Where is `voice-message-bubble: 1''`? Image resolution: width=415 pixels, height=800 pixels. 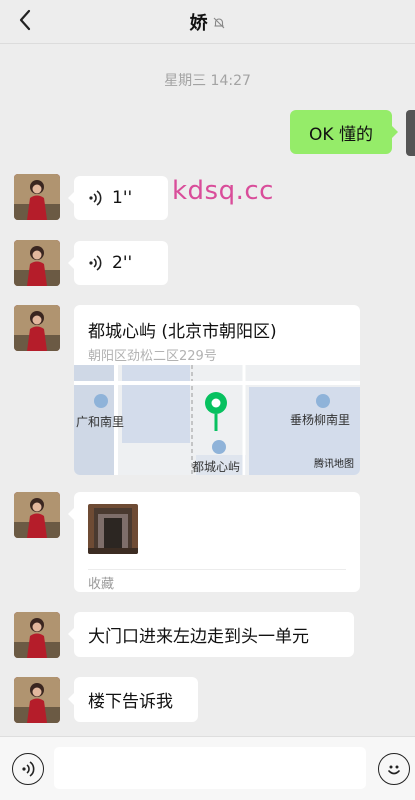 voice-message-bubble: 1'' is located at coordinates (118, 198).